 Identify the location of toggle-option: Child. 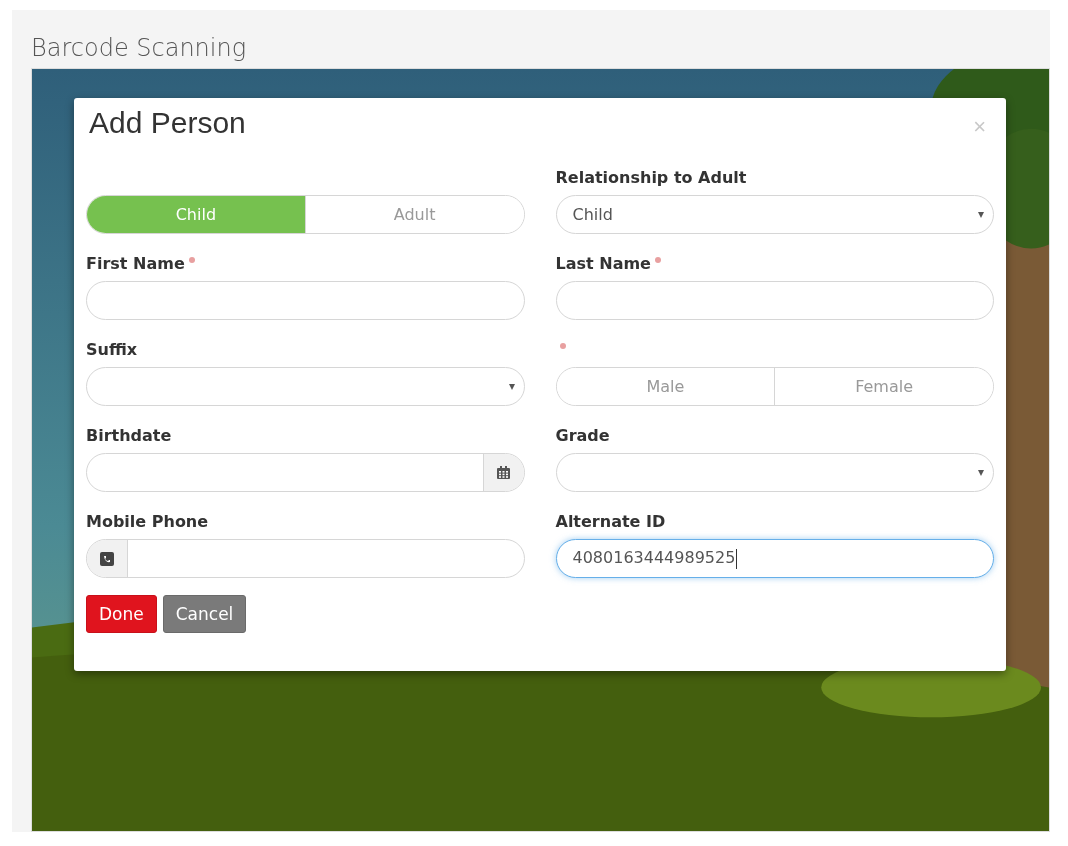
(196, 214).